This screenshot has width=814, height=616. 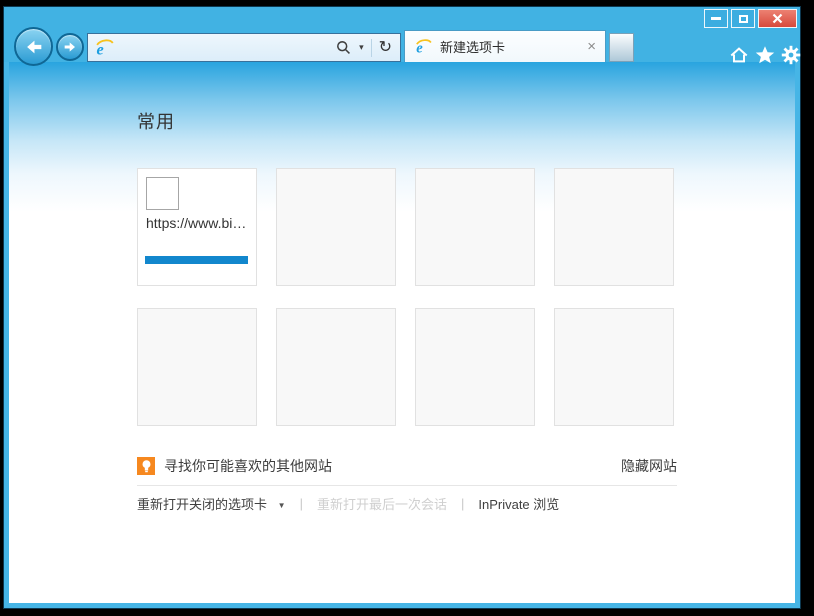 I want to click on back-button, so click(x=33, y=46).